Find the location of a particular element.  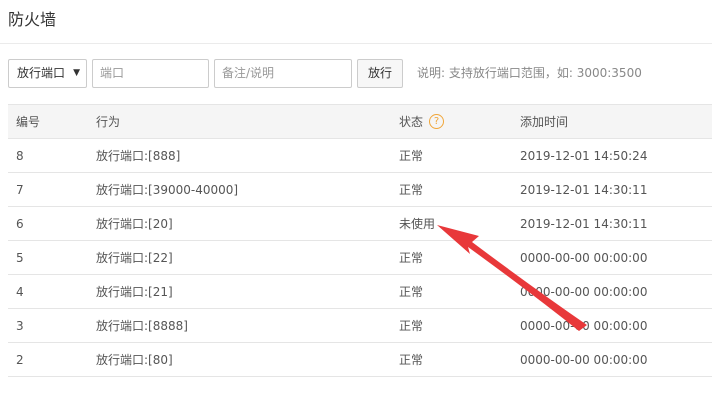

hint-text: 说明: 支持放行端口范围，如: 3000:3500 is located at coordinates (529, 73).